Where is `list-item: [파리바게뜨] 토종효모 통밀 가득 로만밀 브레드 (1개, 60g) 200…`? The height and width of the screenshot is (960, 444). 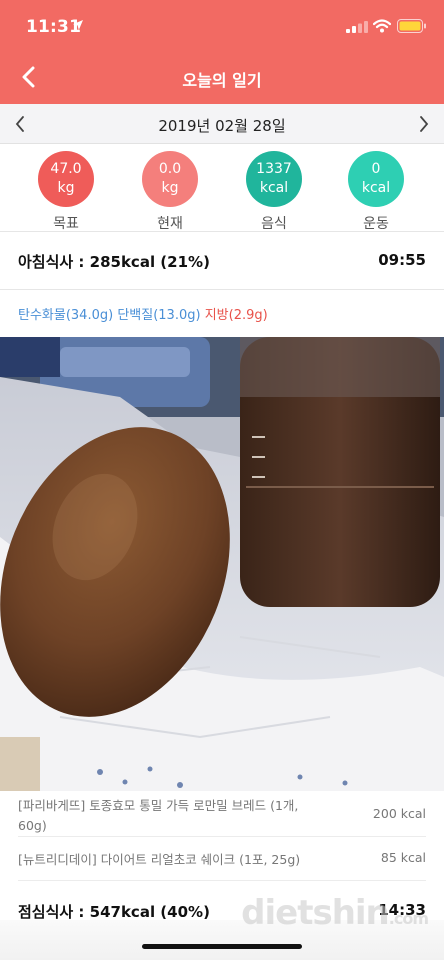 list-item: [파리바게뜨] 토종효모 통밀 가득 로만밀 브레드 (1개, 60g) 200… is located at coordinates (222, 814).